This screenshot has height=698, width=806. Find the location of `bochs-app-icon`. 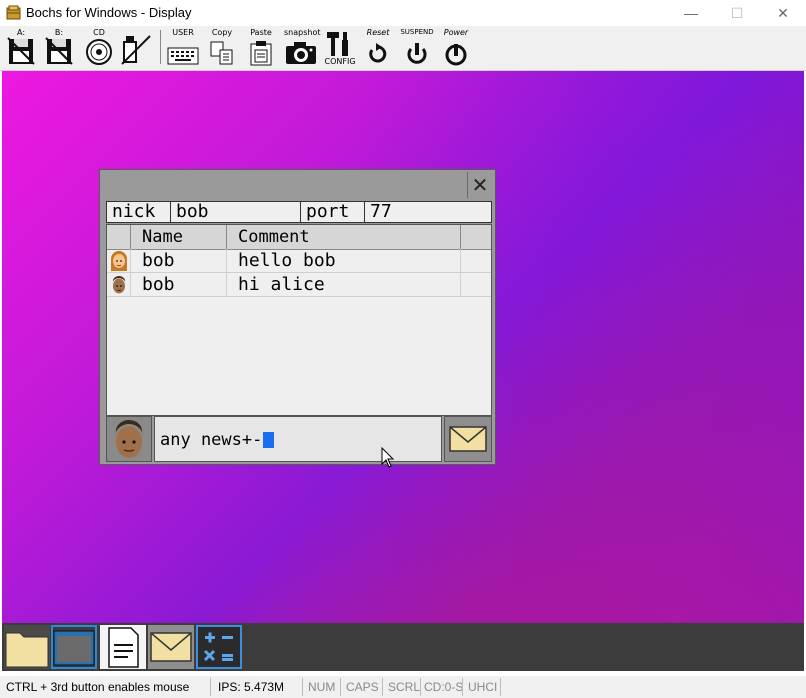

bochs-app-icon is located at coordinates (13, 12).